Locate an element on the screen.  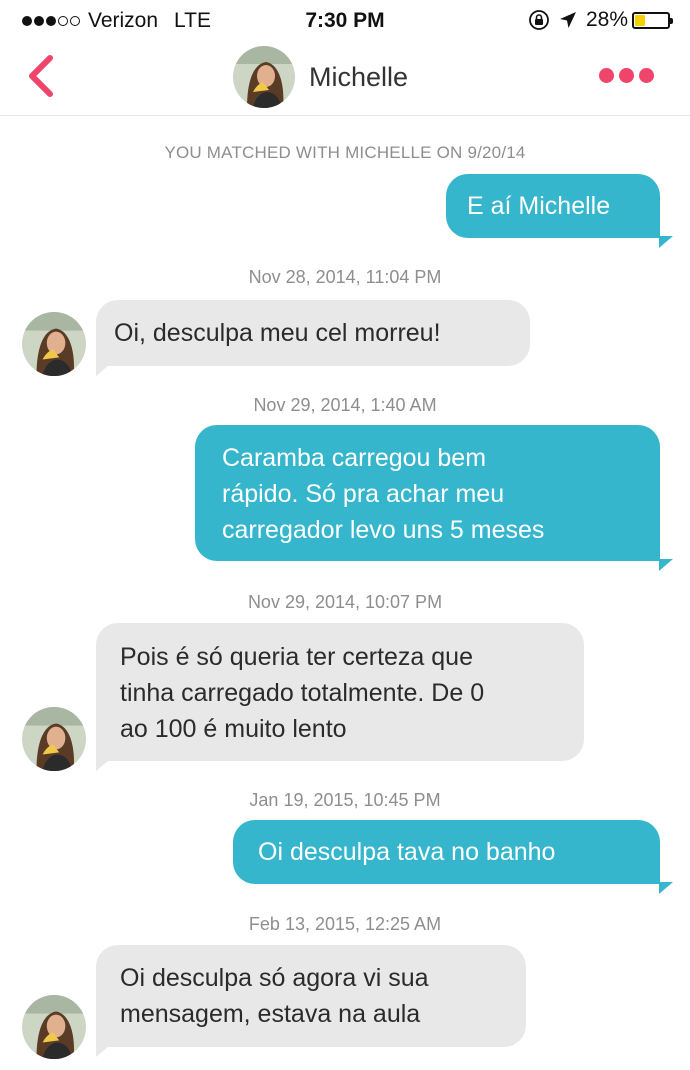
chat-header: Michelle is located at coordinates (345, 78).